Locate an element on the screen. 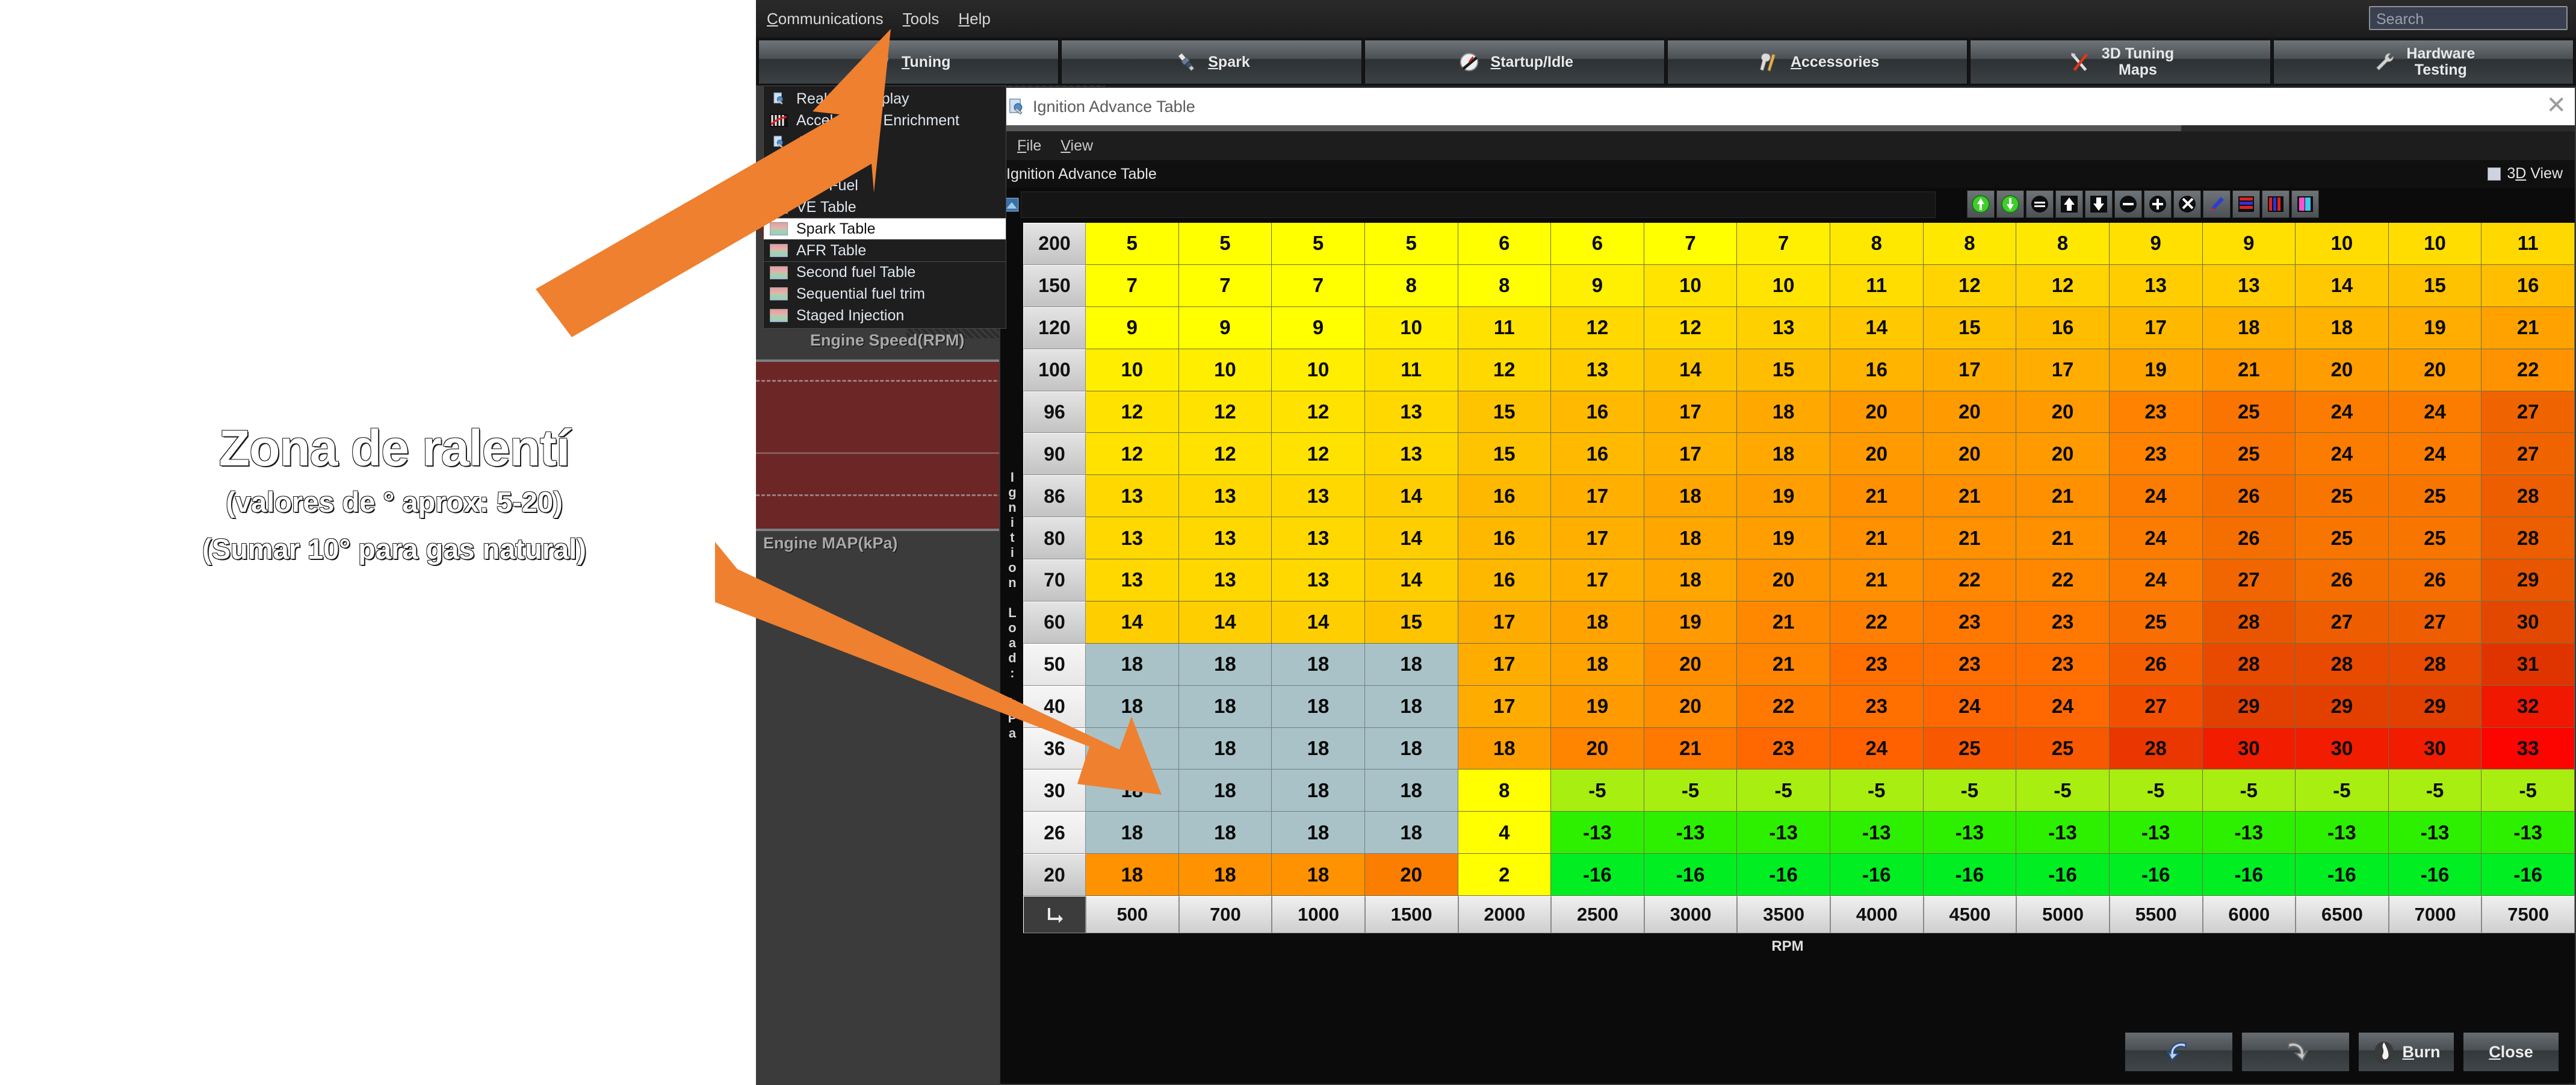  column-header: 700 is located at coordinates (1225, 914).